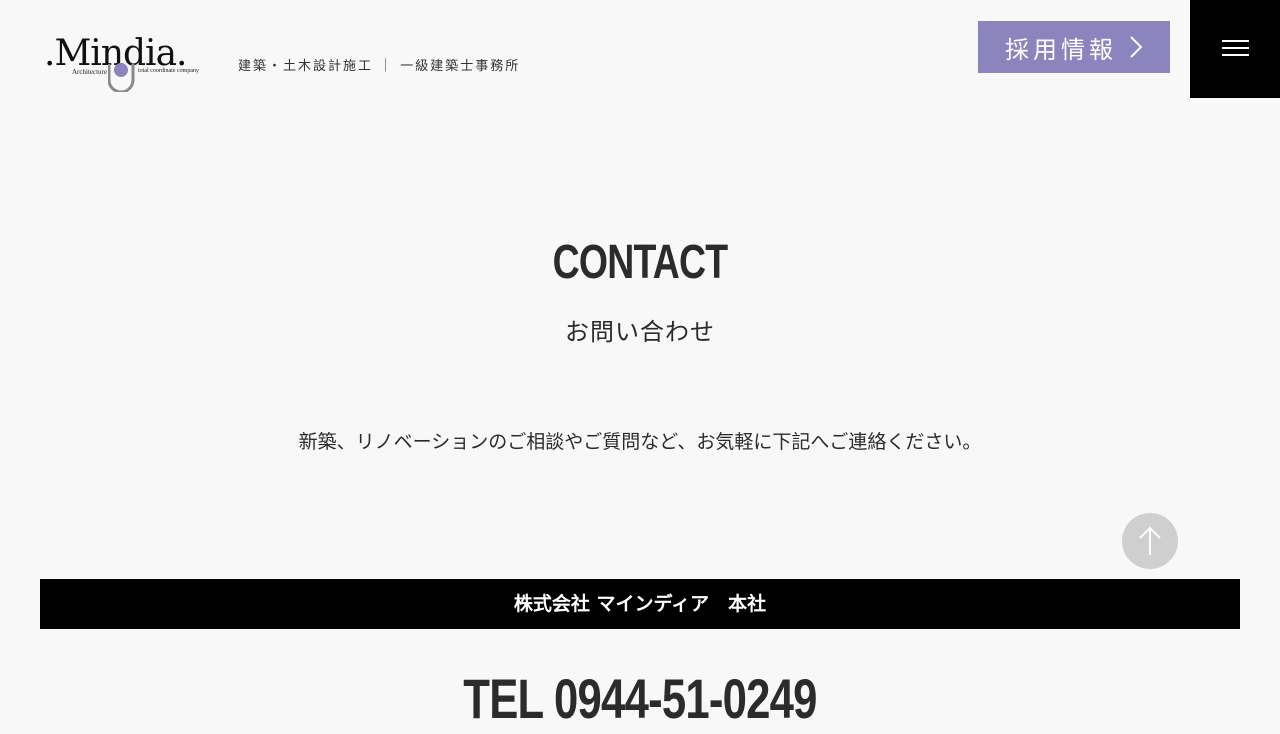 This screenshot has height=734, width=1280. Describe the element at coordinates (1061, 49) in the screenshot. I see `recruit-button-label: 採用情報` at that location.